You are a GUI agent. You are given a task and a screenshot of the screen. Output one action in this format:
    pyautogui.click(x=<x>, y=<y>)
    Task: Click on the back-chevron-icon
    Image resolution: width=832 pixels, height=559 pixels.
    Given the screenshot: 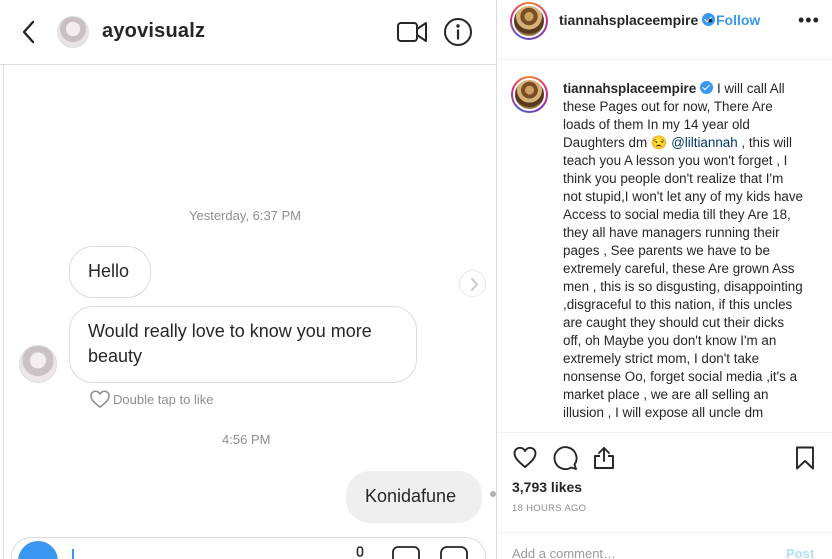 What is the action you would take?
    pyautogui.click(x=29, y=32)
    